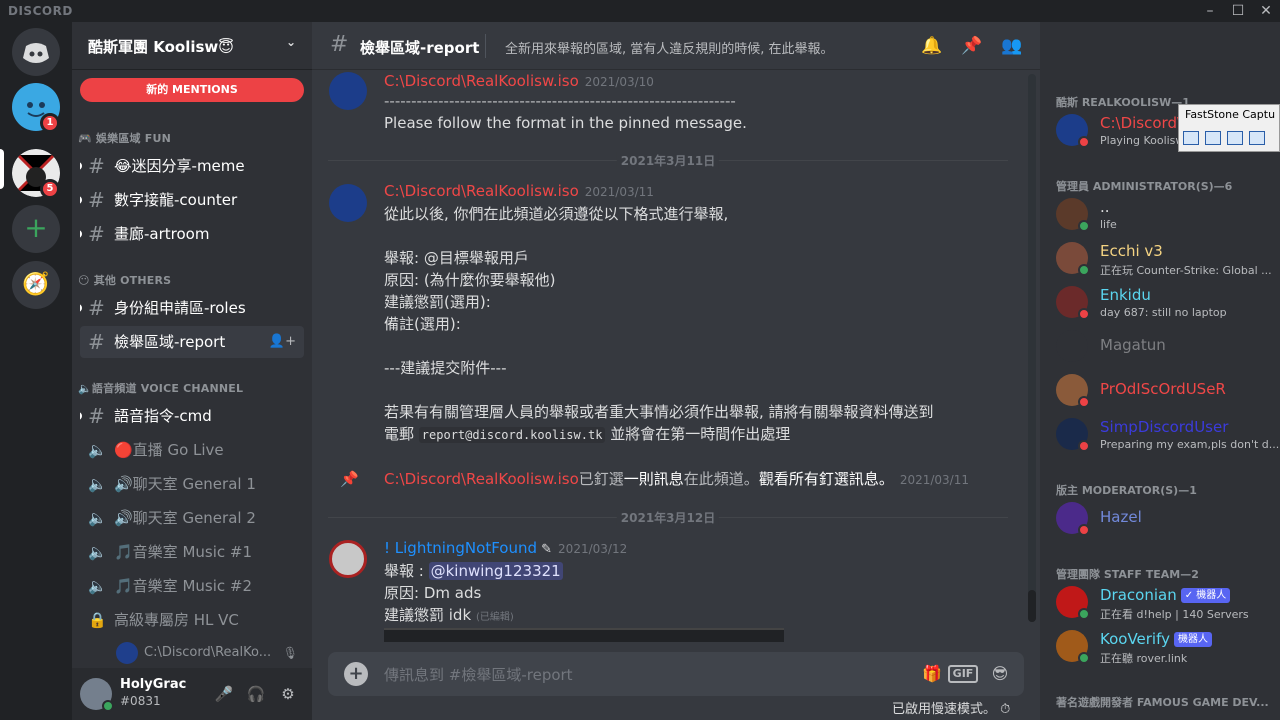  What do you see at coordinates (584, 635) in the screenshot?
I see `image-attachment` at bounding box center [584, 635].